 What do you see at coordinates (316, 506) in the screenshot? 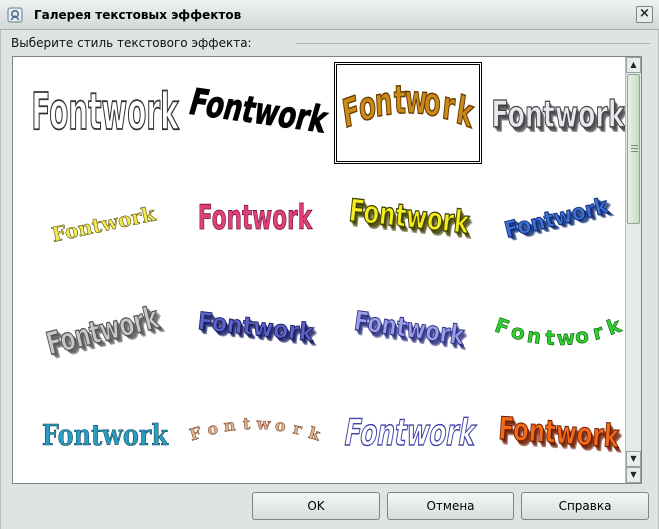
I see `ok-button: OK` at bounding box center [316, 506].